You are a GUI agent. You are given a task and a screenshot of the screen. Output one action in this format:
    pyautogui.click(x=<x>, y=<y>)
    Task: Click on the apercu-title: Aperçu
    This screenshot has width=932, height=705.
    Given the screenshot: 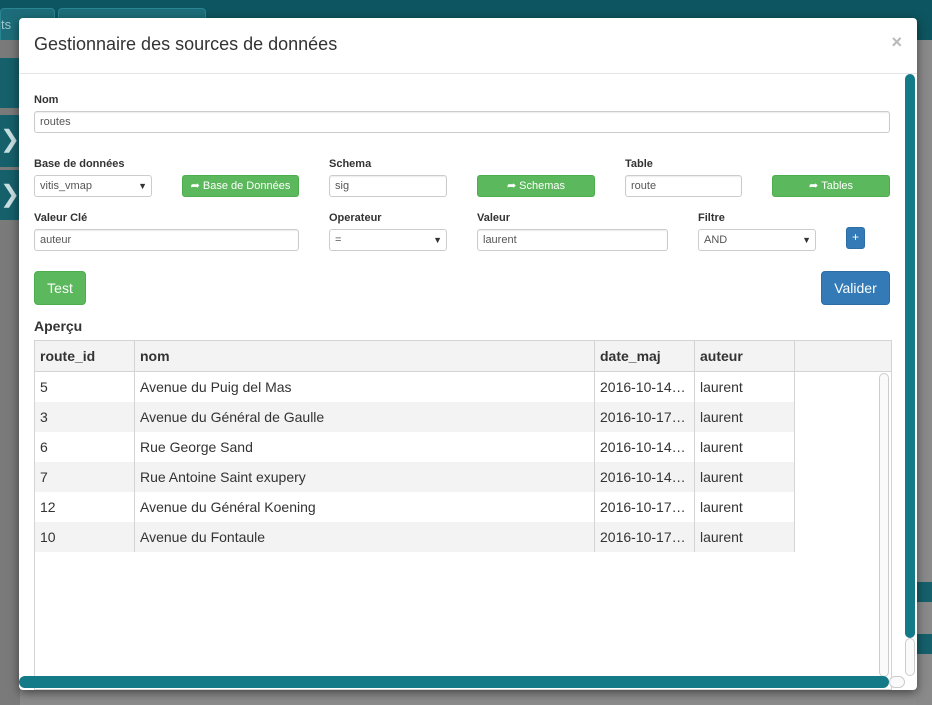 What is the action you would take?
    pyautogui.click(x=58, y=326)
    